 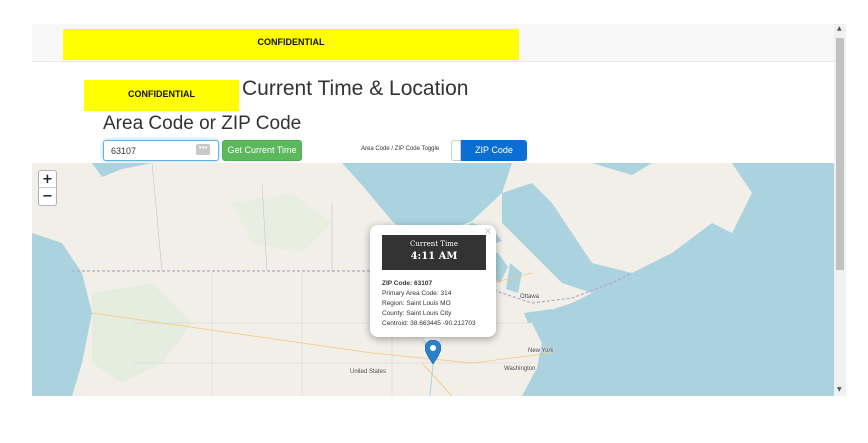 What do you see at coordinates (520, 369) in the screenshot?
I see `map-label-washington: Washington` at bounding box center [520, 369].